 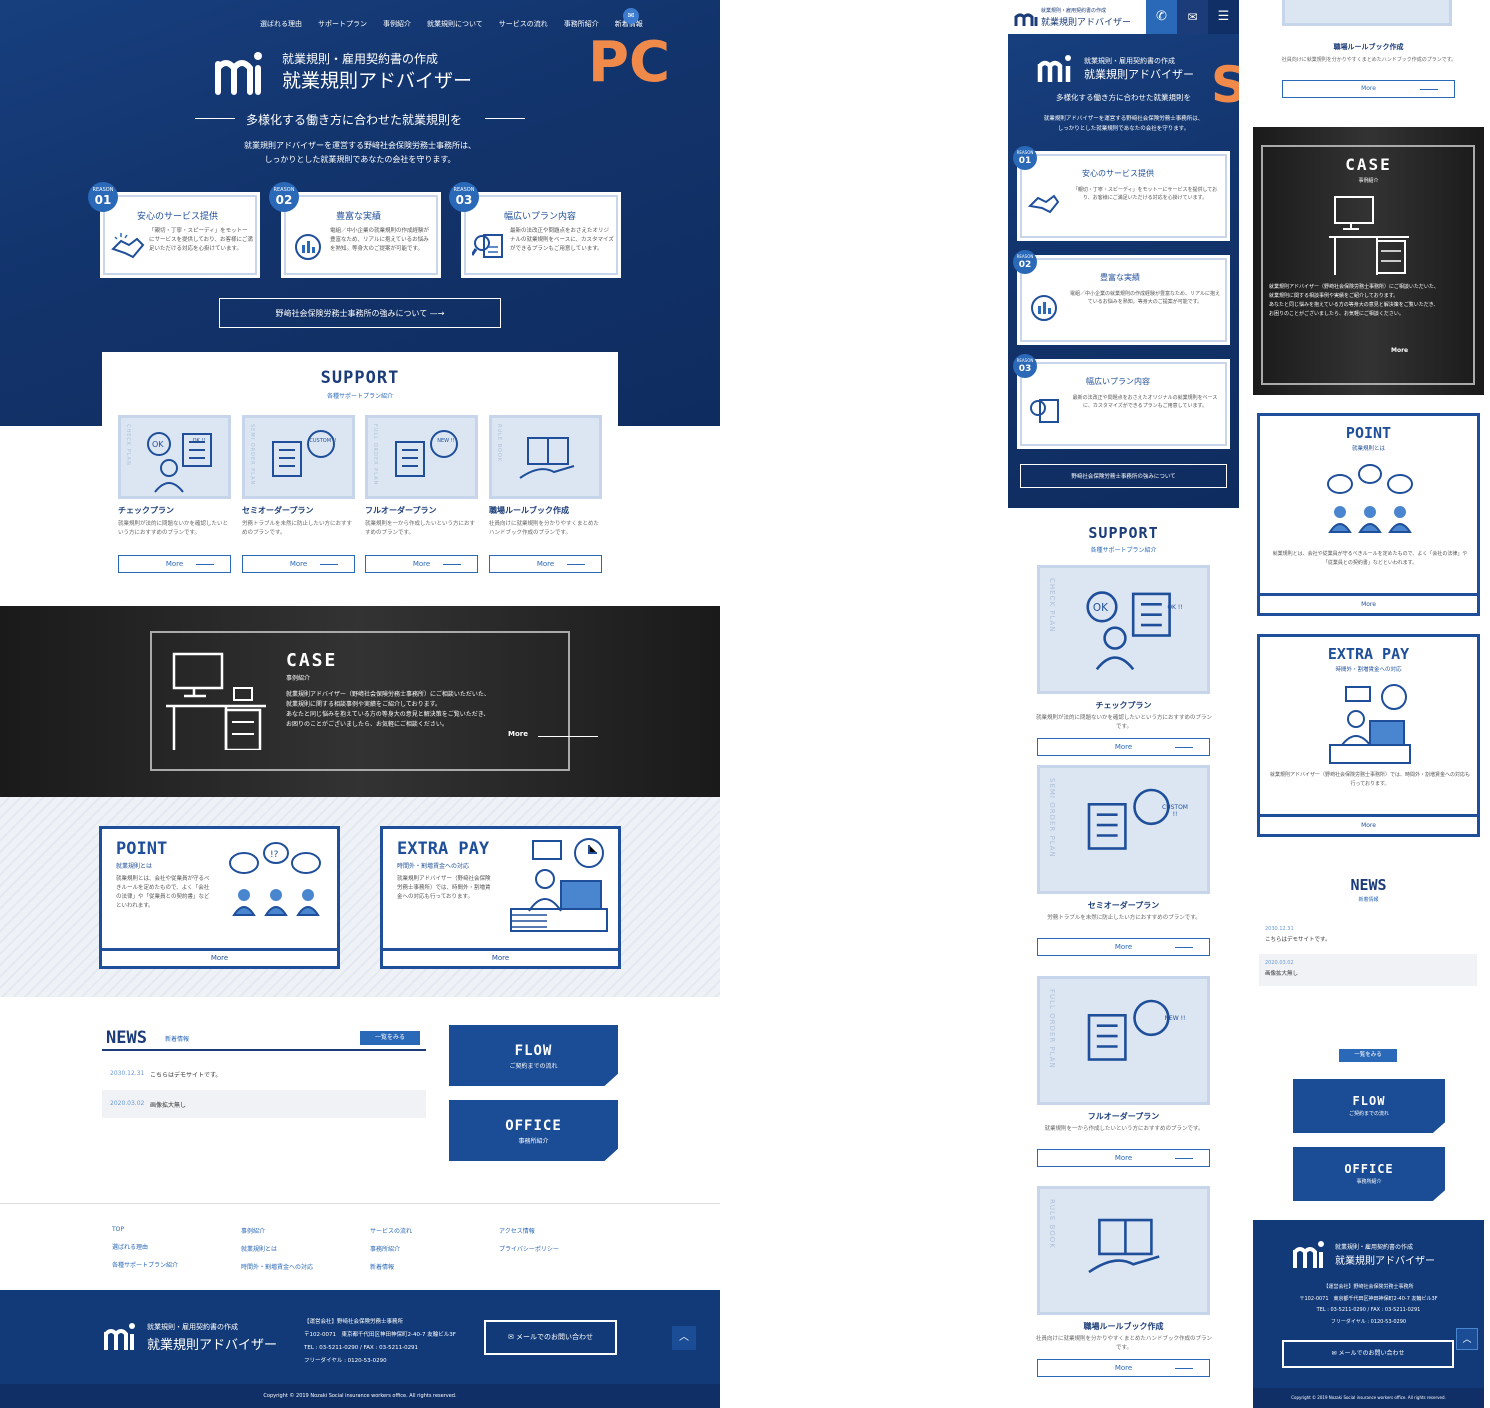 What do you see at coordinates (145, 1229) in the screenshot?
I see `footer-link: TOP` at bounding box center [145, 1229].